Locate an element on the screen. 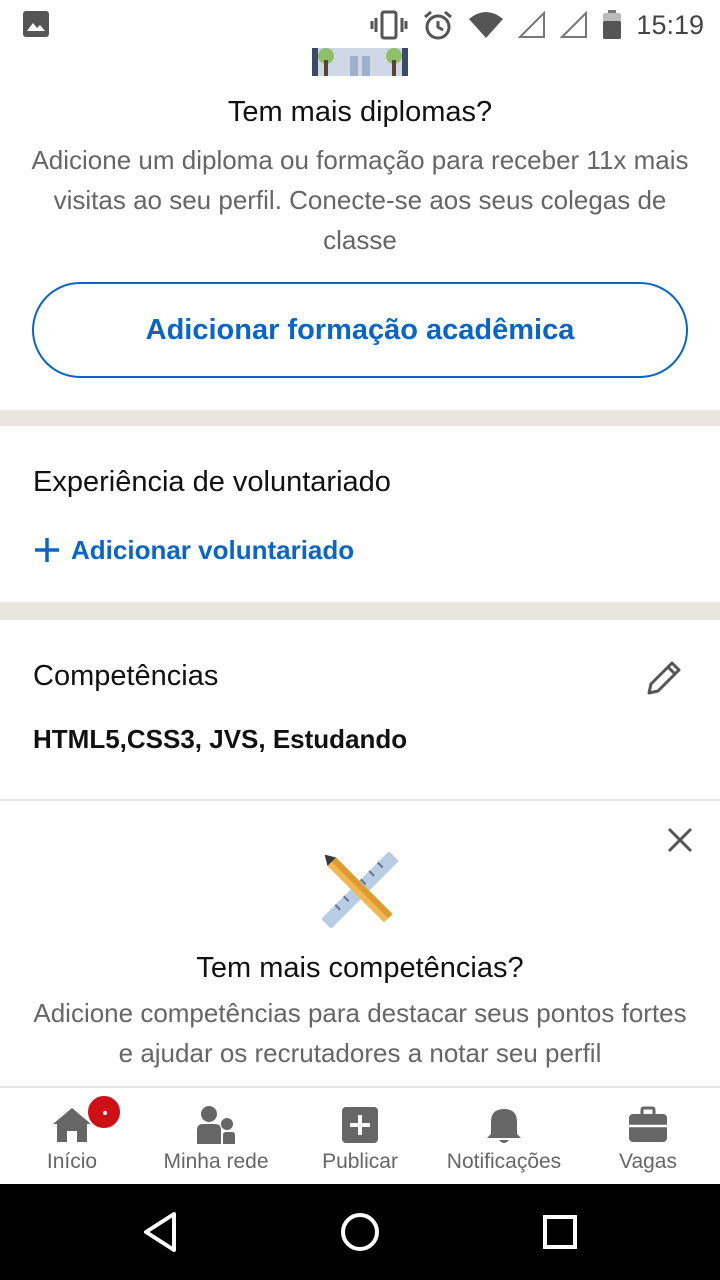 Image resolution: width=720 pixels, height=1280 pixels. education-illustration is located at coordinates (360, 62).